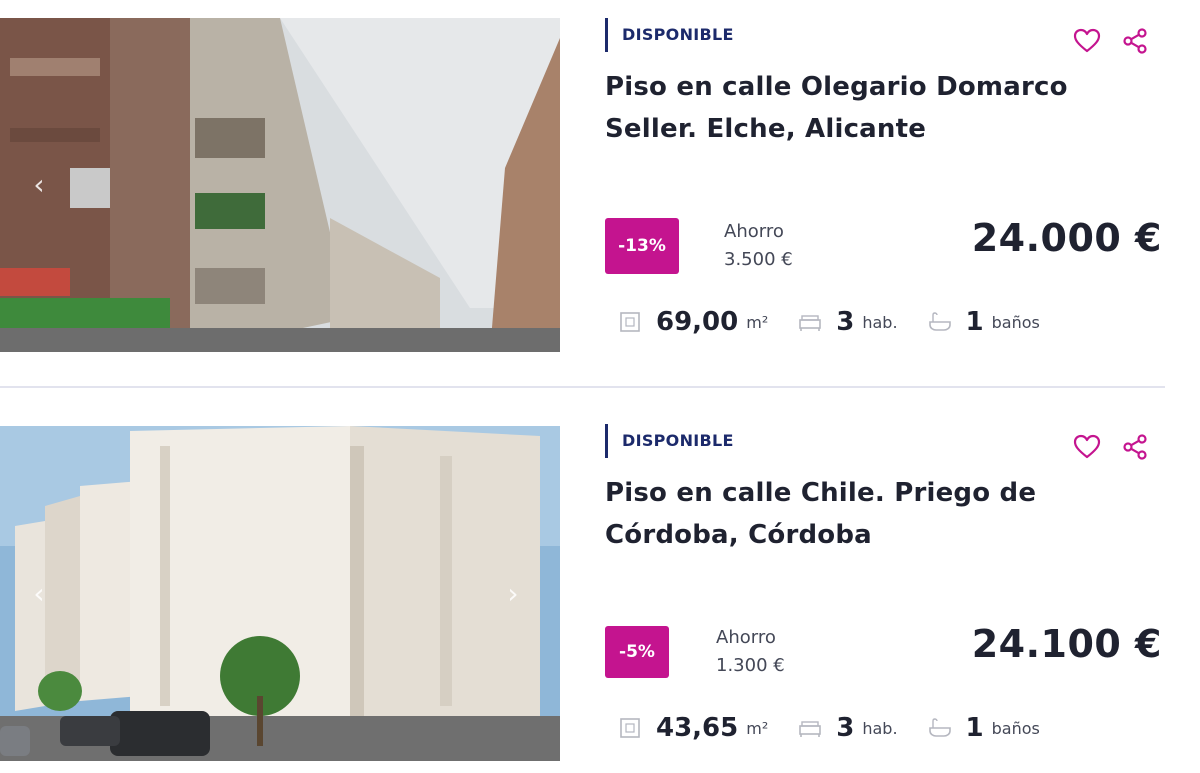 Image resolution: width=1200 pixels, height=773 pixels. I want to click on feature-area: 43,65 m², so click(693, 728).